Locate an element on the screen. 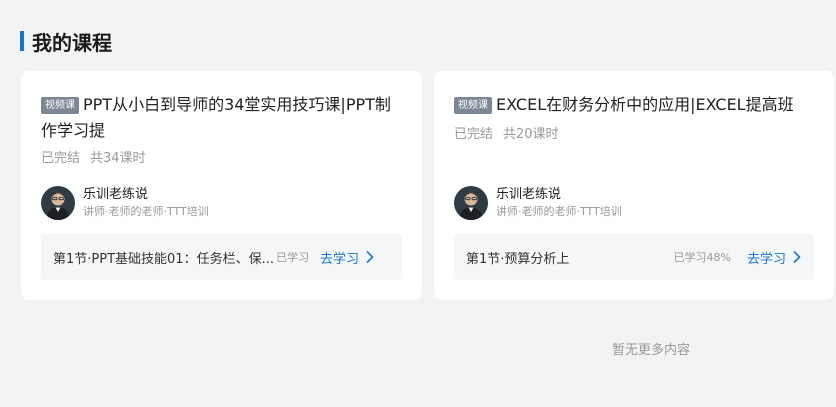 The height and width of the screenshot is (407, 836). section-accent-bar is located at coordinates (22, 41).